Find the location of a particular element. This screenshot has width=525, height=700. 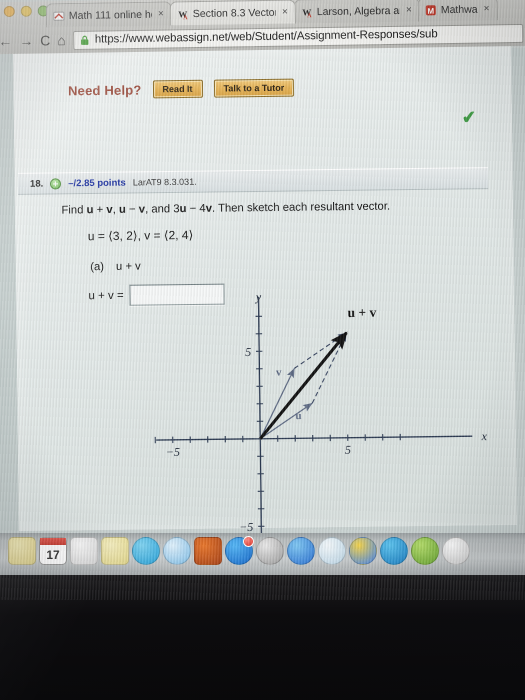

given-vectors: u = ⟨3, 2⟩, v = ⟨2, 4⟩ is located at coordinates (140, 236).